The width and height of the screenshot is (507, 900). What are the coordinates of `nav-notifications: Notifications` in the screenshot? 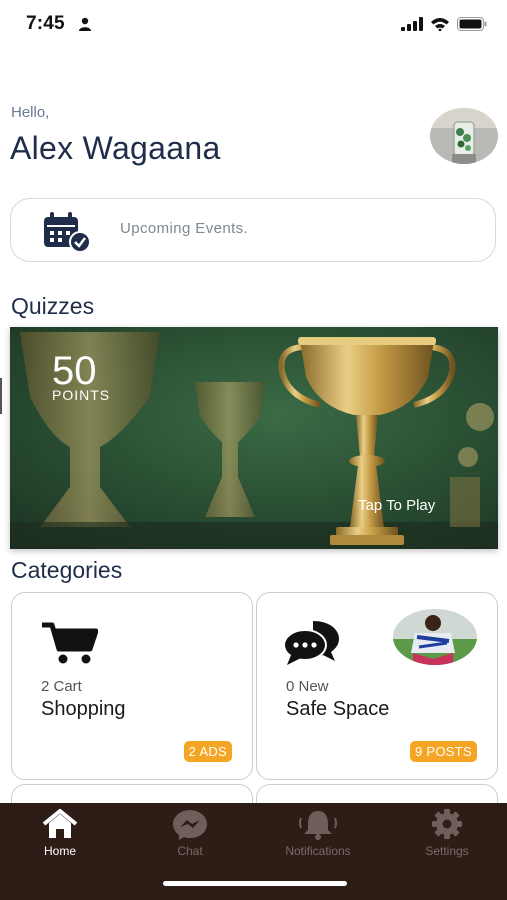 It's located at (318, 833).